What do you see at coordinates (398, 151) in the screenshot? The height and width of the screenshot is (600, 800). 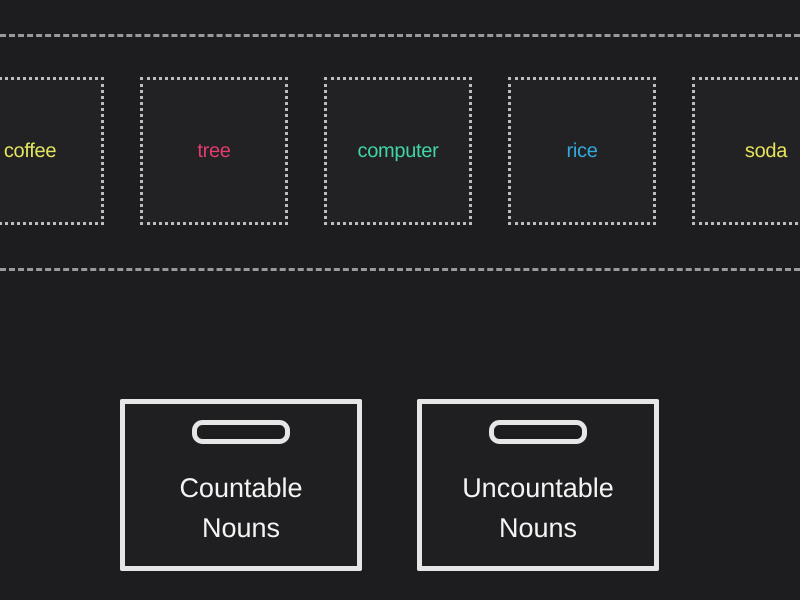 I see `word-card: computer` at bounding box center [398, 151].